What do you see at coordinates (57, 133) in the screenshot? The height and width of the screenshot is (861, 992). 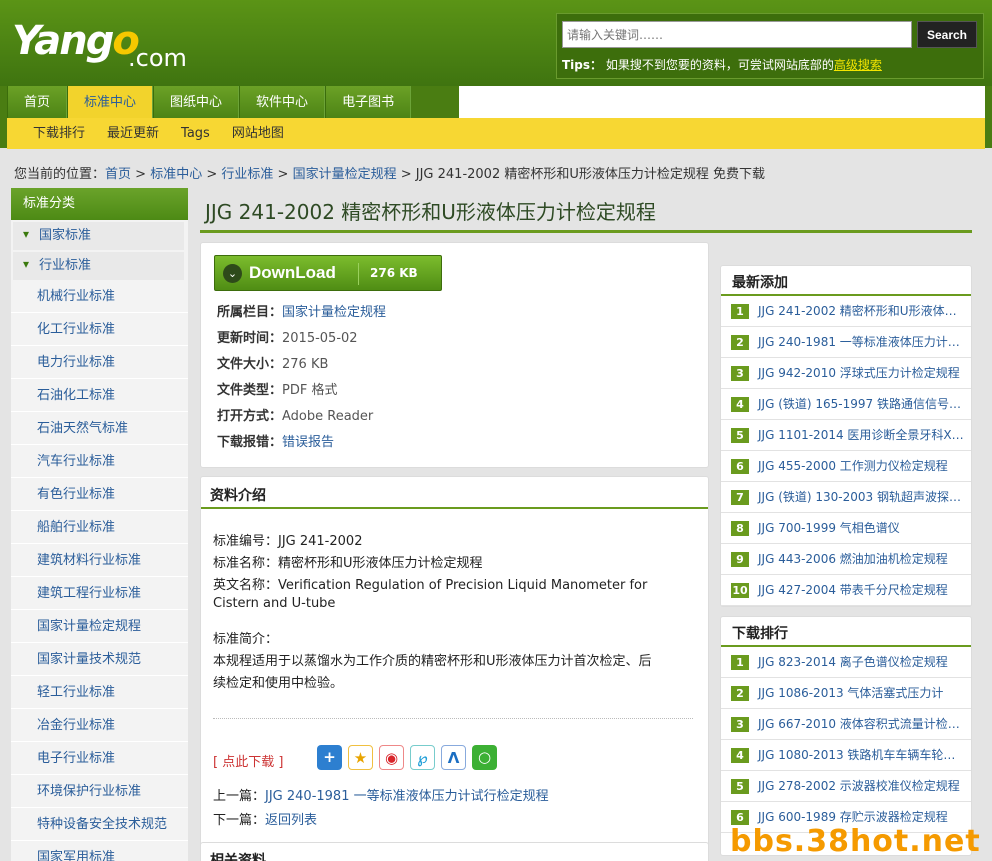 I see `subnav-ranking: 下载排行` at bounding box center [57, 133].